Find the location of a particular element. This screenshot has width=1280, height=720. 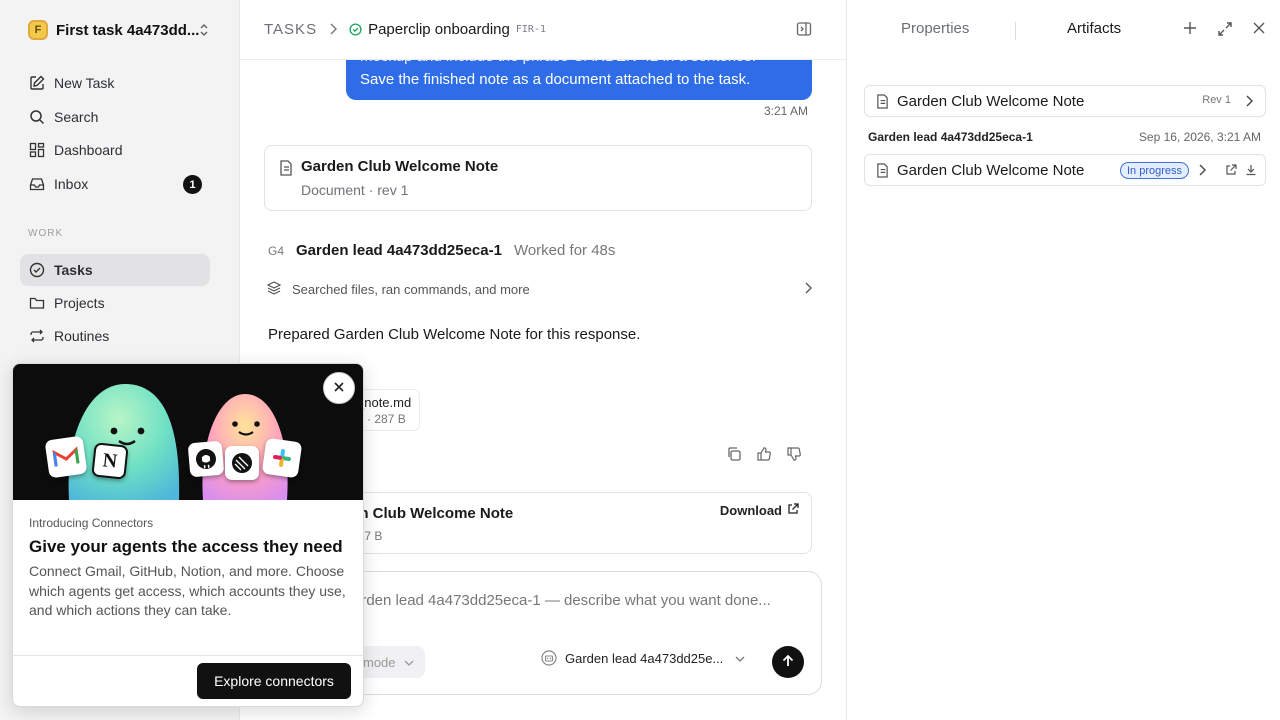

panel-toggle-icon is located at coordinates (804, 30).